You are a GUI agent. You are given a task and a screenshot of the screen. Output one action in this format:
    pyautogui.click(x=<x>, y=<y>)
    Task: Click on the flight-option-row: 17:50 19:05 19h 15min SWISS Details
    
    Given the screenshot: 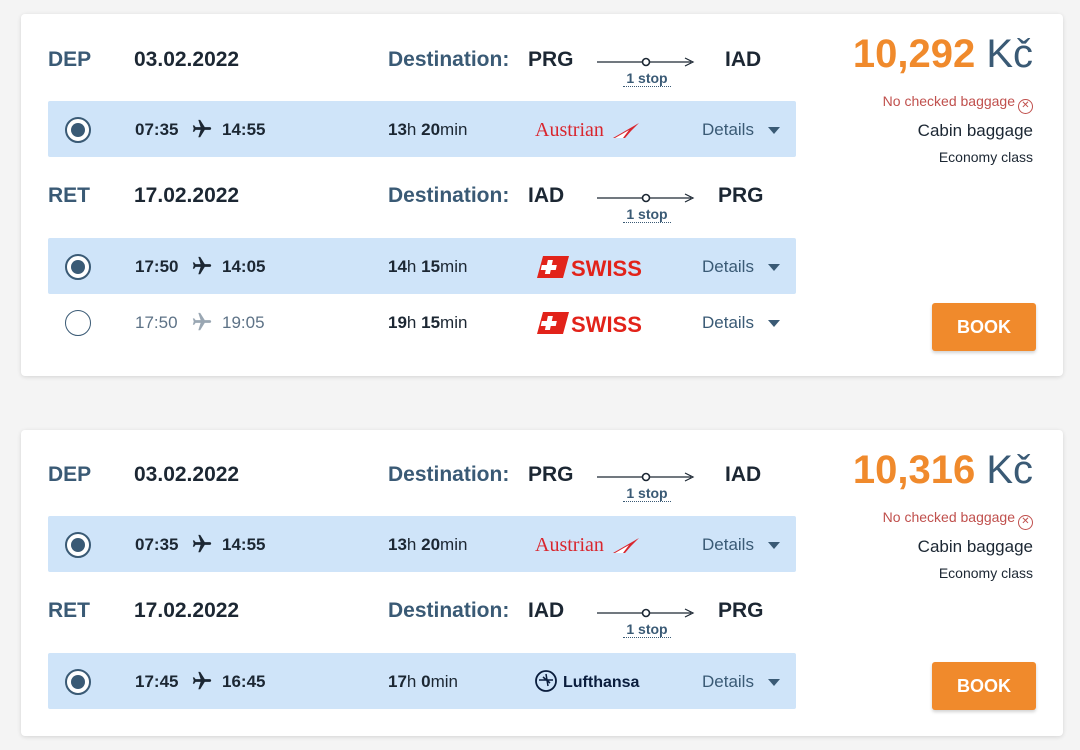 What is the action you would take?
    pyautogui.click(x=422, y=322)
    